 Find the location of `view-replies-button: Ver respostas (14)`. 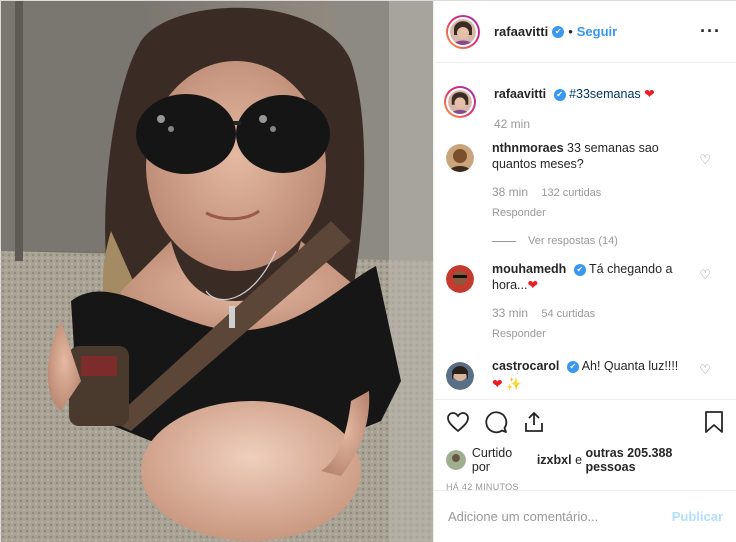

view-replies-button: Ver respostas (14) is located at coordinates (608, 241).